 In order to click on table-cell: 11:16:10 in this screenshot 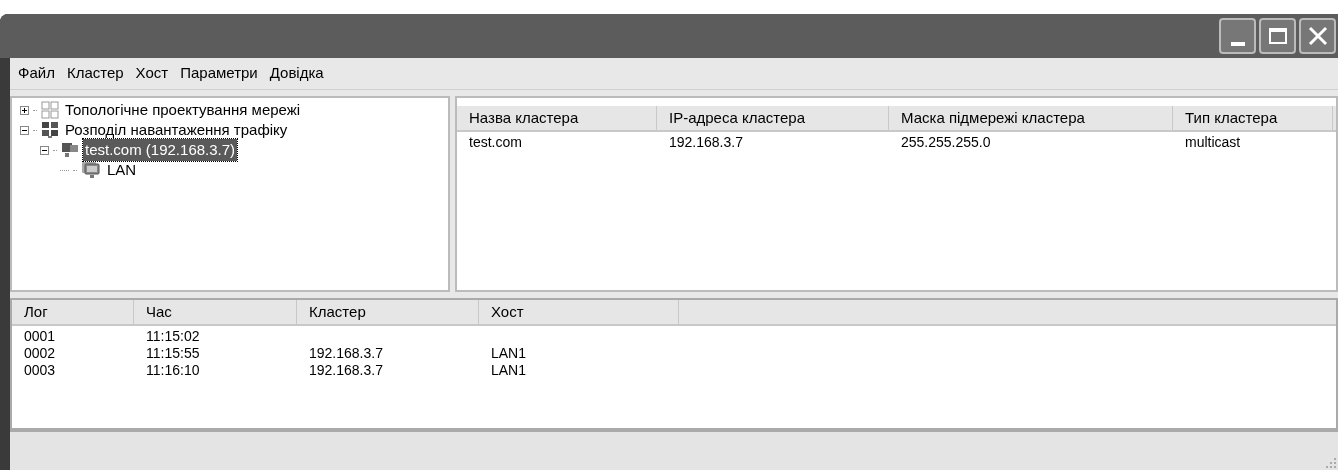, I will do `click(173, 370)`.